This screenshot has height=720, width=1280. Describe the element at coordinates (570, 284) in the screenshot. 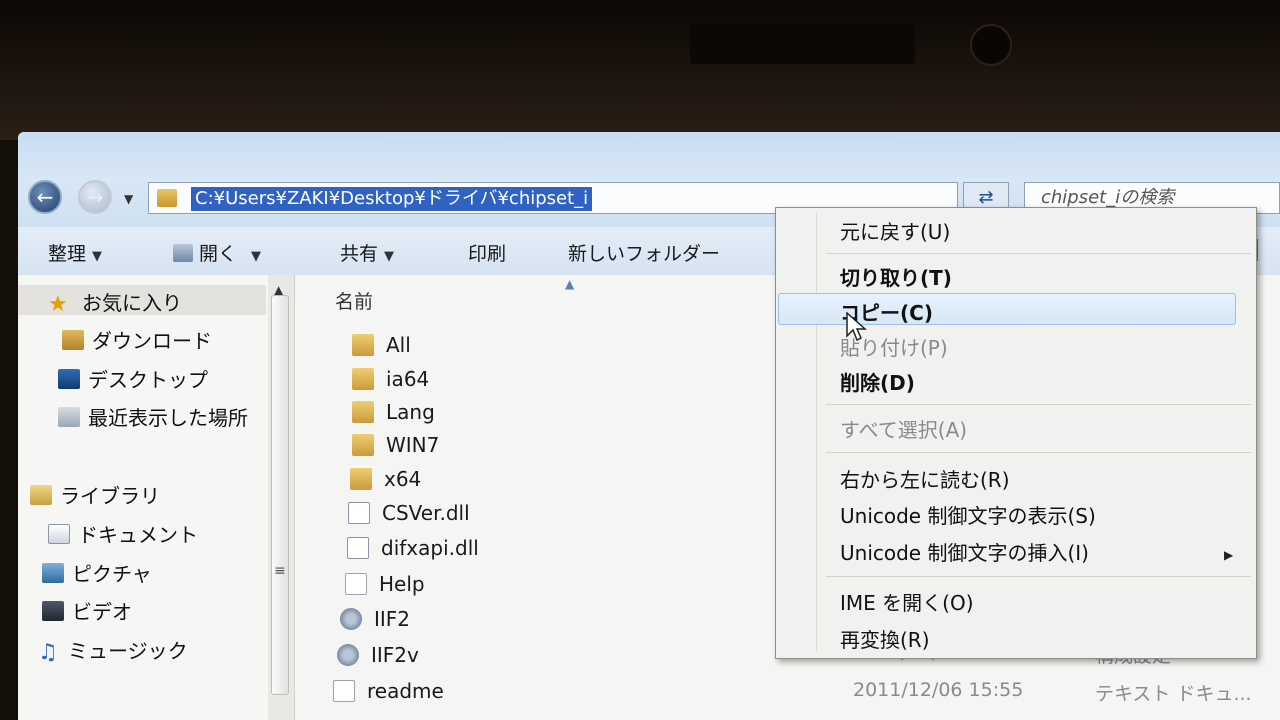

I see `sort-ascending-icon: ▲` at that location.